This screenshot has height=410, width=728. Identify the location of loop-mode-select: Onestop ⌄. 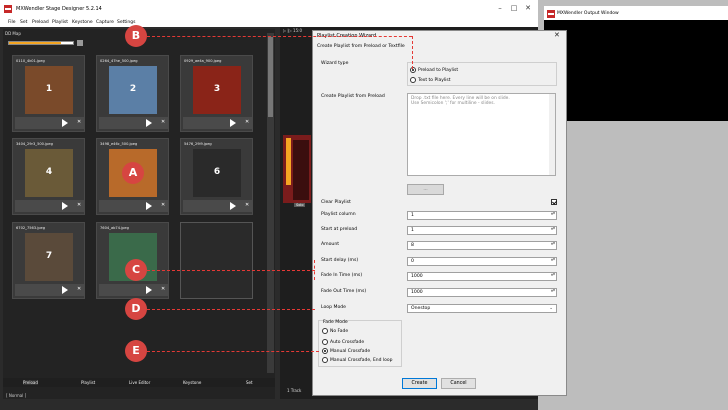
(482, 308).